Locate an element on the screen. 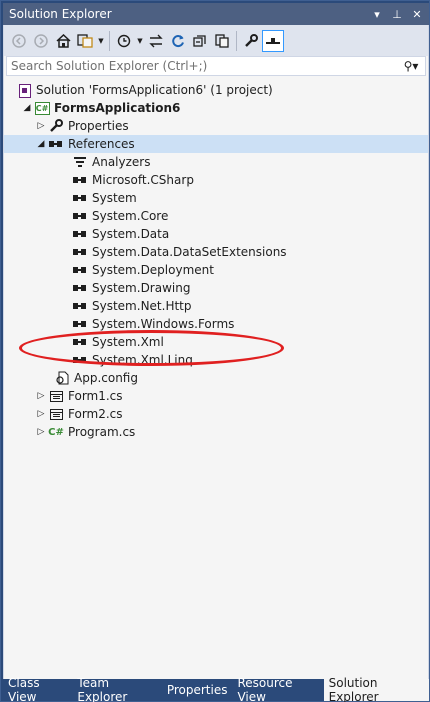 The width and height of the screenshot is (430, 702). tree-item-form2: ▷ Form2.cs is located at coordinates (216, 414).